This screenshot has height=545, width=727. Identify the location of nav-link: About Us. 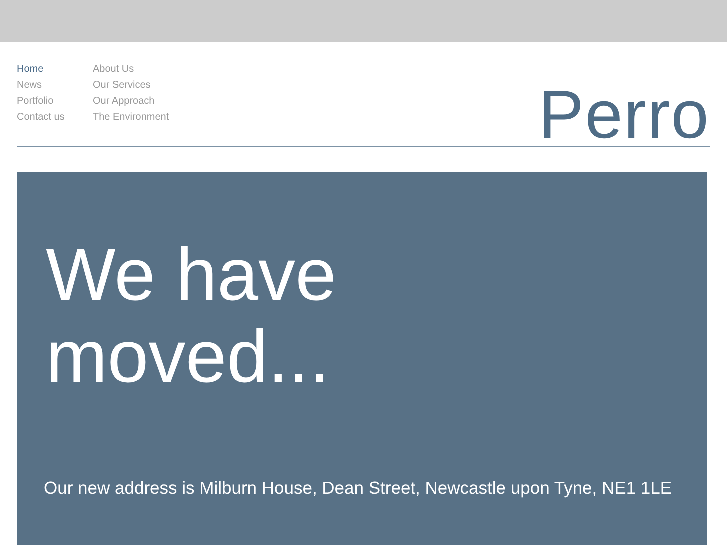
(113, 70).